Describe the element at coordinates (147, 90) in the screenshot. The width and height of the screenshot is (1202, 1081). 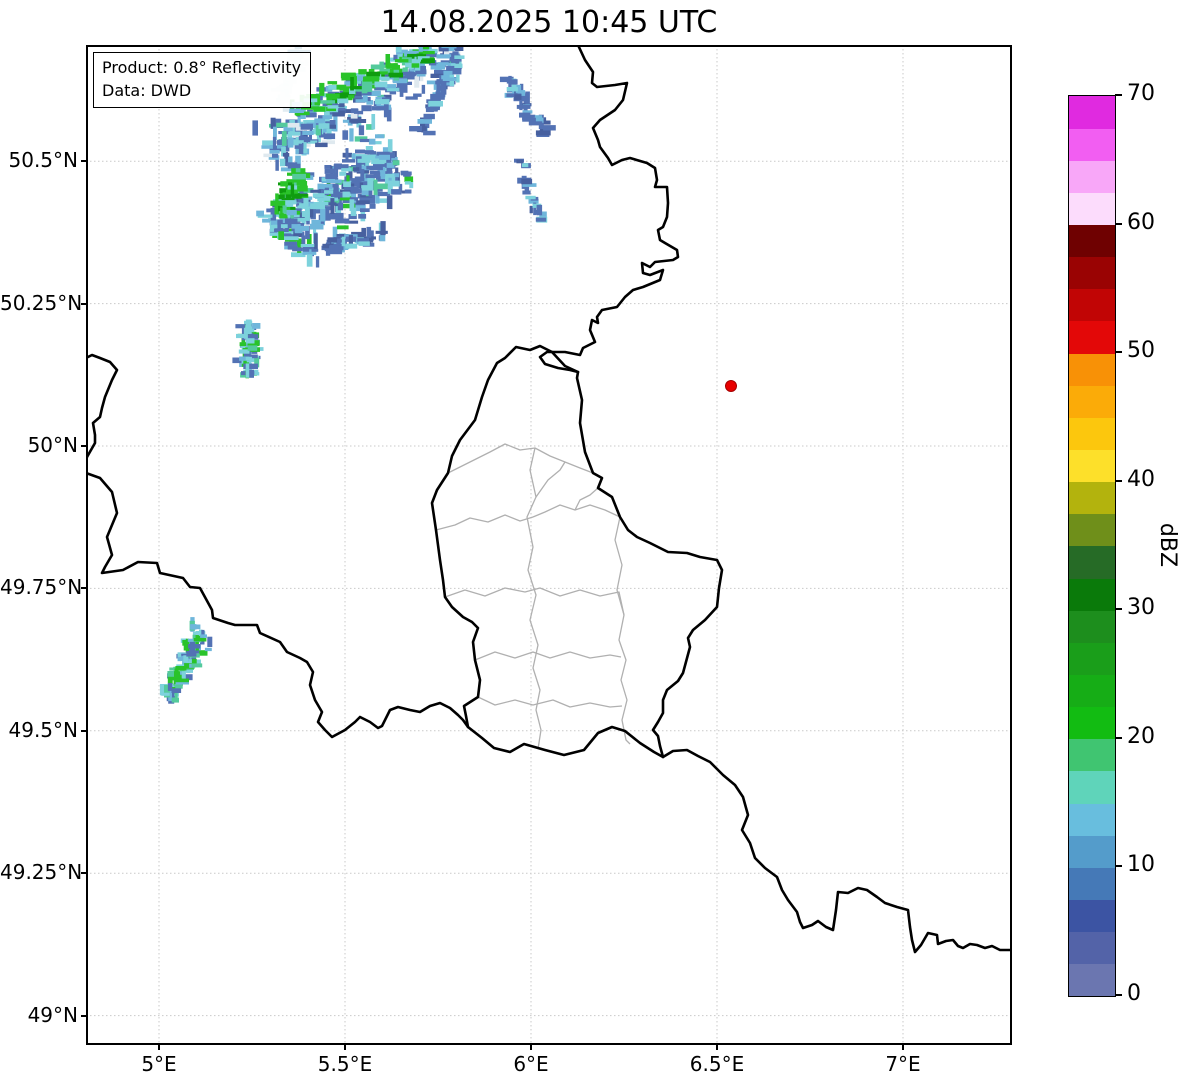
I see `data-source-line: Data: DWD` at that location.